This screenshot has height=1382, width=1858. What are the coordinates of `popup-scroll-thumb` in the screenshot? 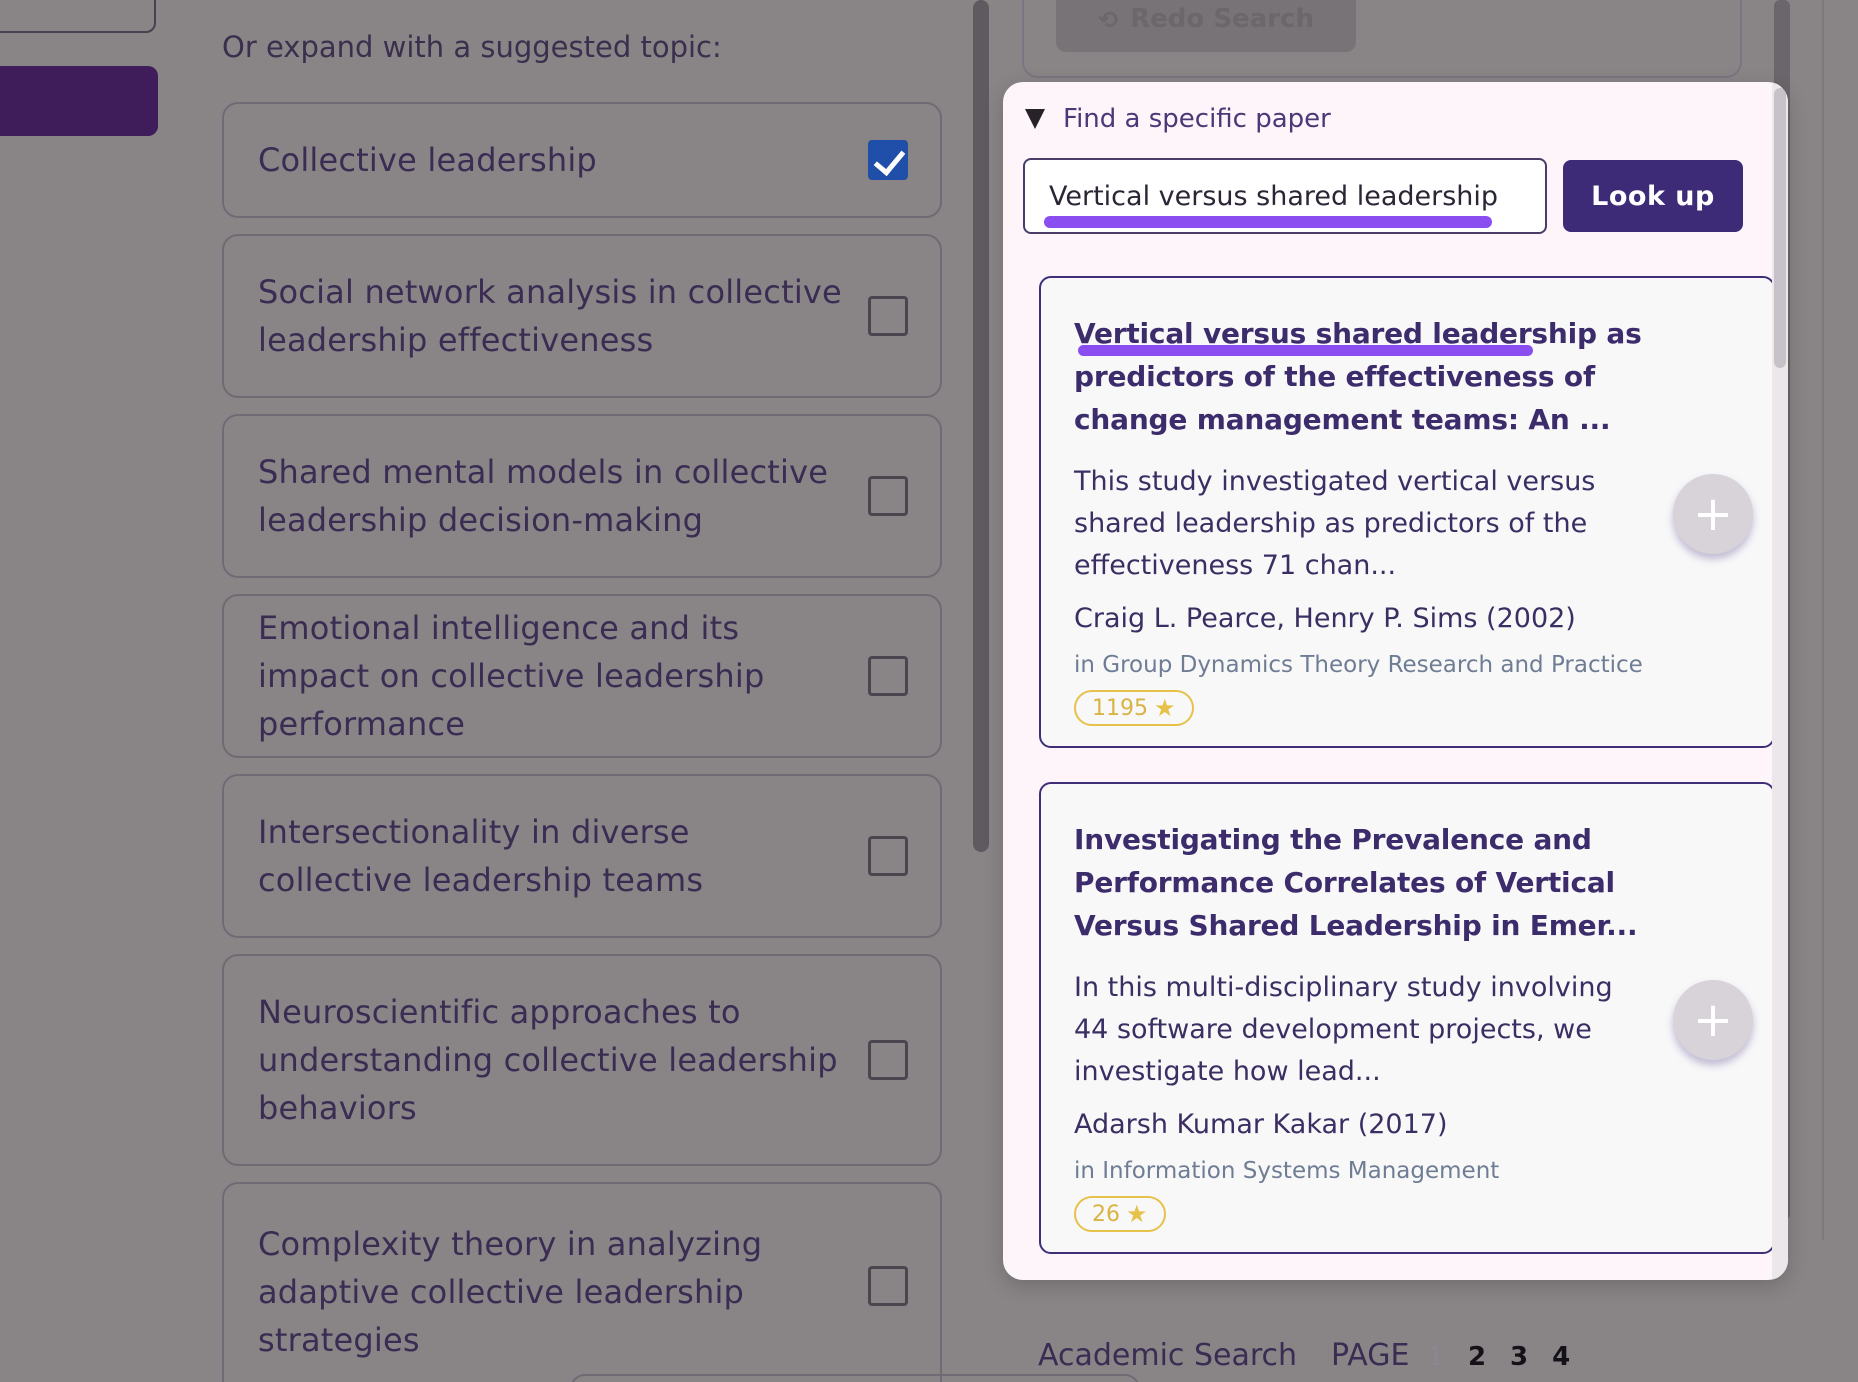 It's located at (1780, 228).